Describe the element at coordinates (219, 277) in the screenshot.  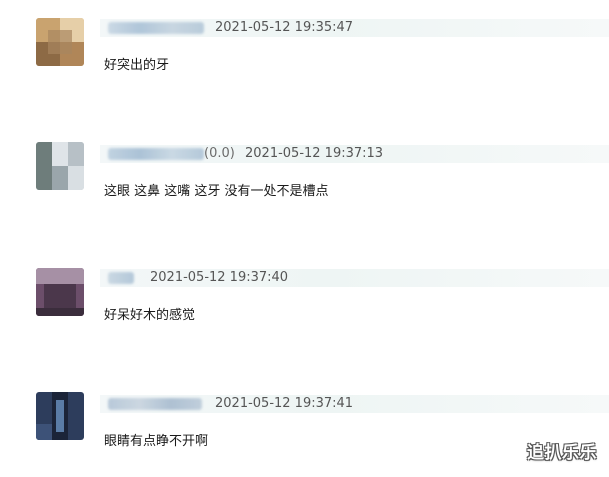
I see `comment-timestamp: 2021-05-12 19:37:40` at that location.